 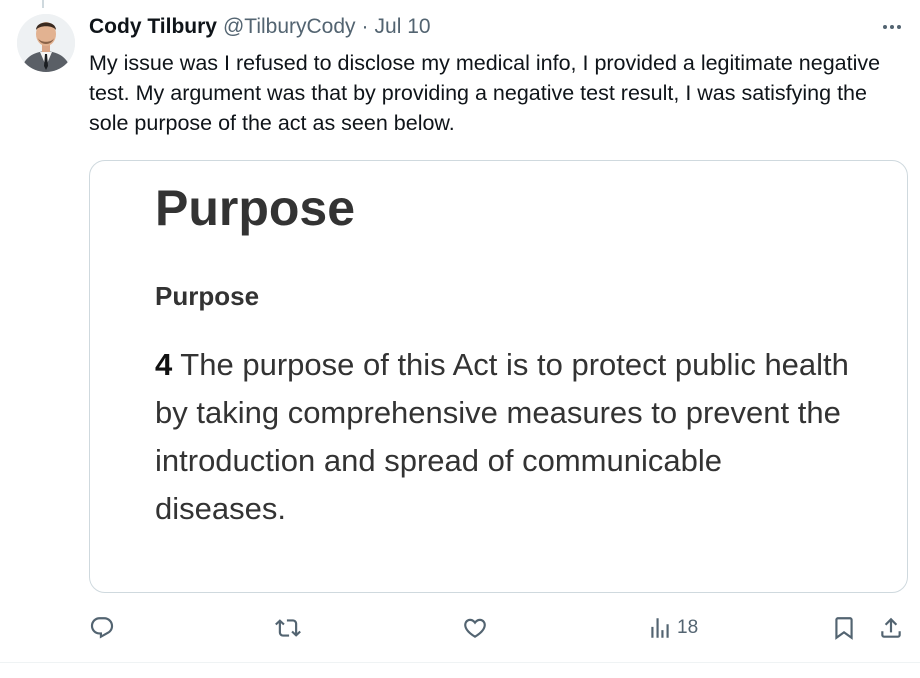 What do you see at coordinates (498, 27) in the screenshot?
I see `tweet-header: Cody Tilbury @TilburyCody · Jul 10` at bounding box center [498, 27].